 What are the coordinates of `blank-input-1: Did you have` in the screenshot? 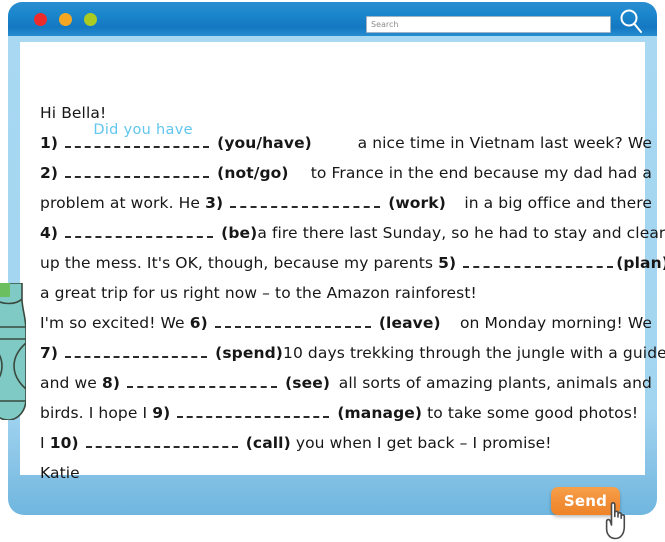 It's located at (137, 135).